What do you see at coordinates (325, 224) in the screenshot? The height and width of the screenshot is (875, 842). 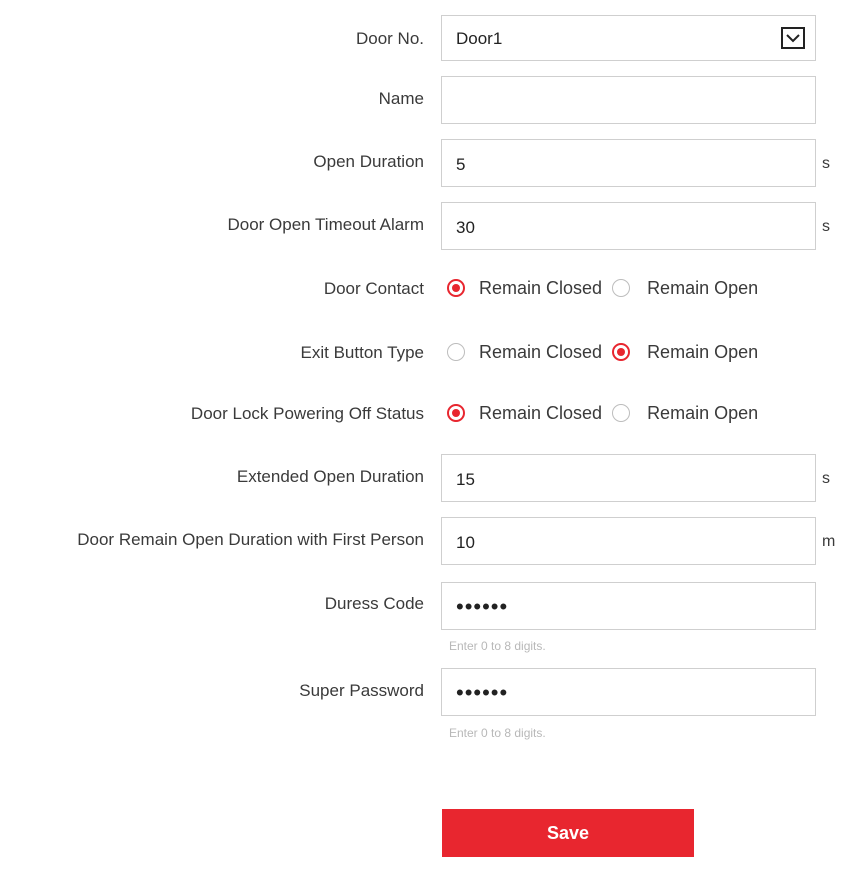 I see `open-timeout-alarm-label: Door Open Timeout Alarm` at bounding box center [325, 224].